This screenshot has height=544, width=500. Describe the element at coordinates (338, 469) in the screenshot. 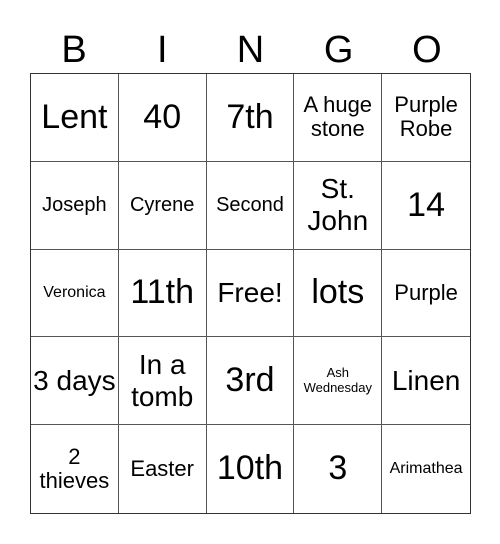

I see `bingo-cell: 3` at that location.